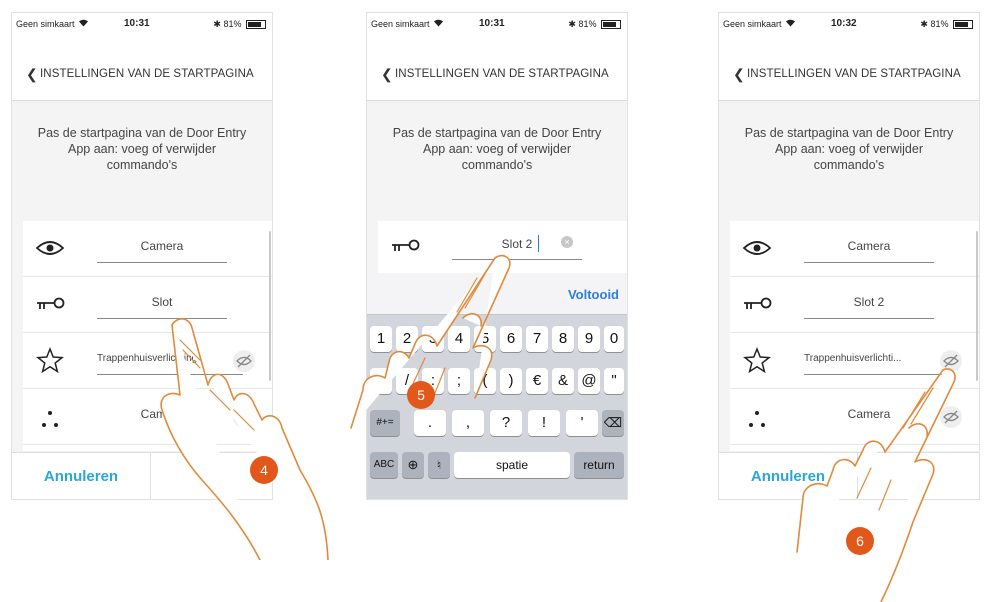  I want to click on key: @, so click(589, 381).